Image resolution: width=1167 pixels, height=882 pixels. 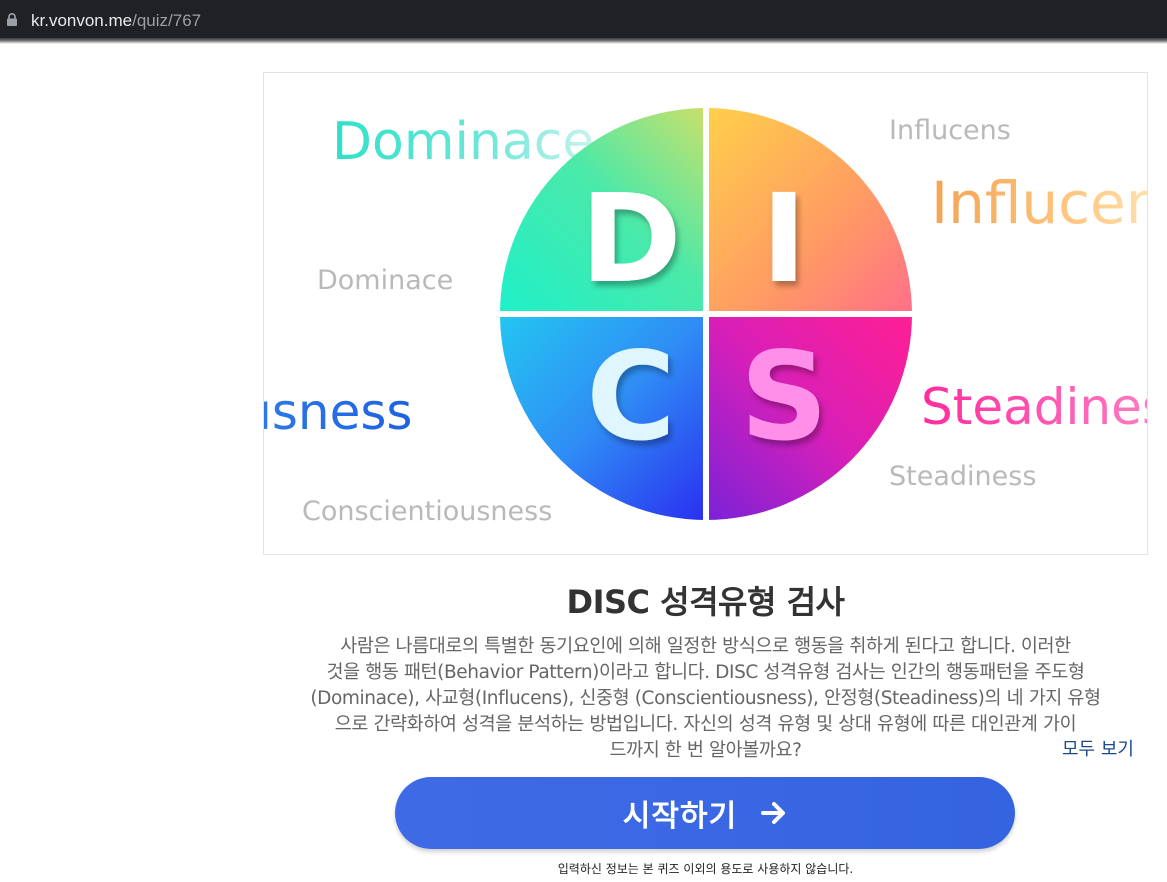 What do you see at coordinates (783, 239) in the screenshot?
I see `letter-i: I` at bounding box center [783, 239].